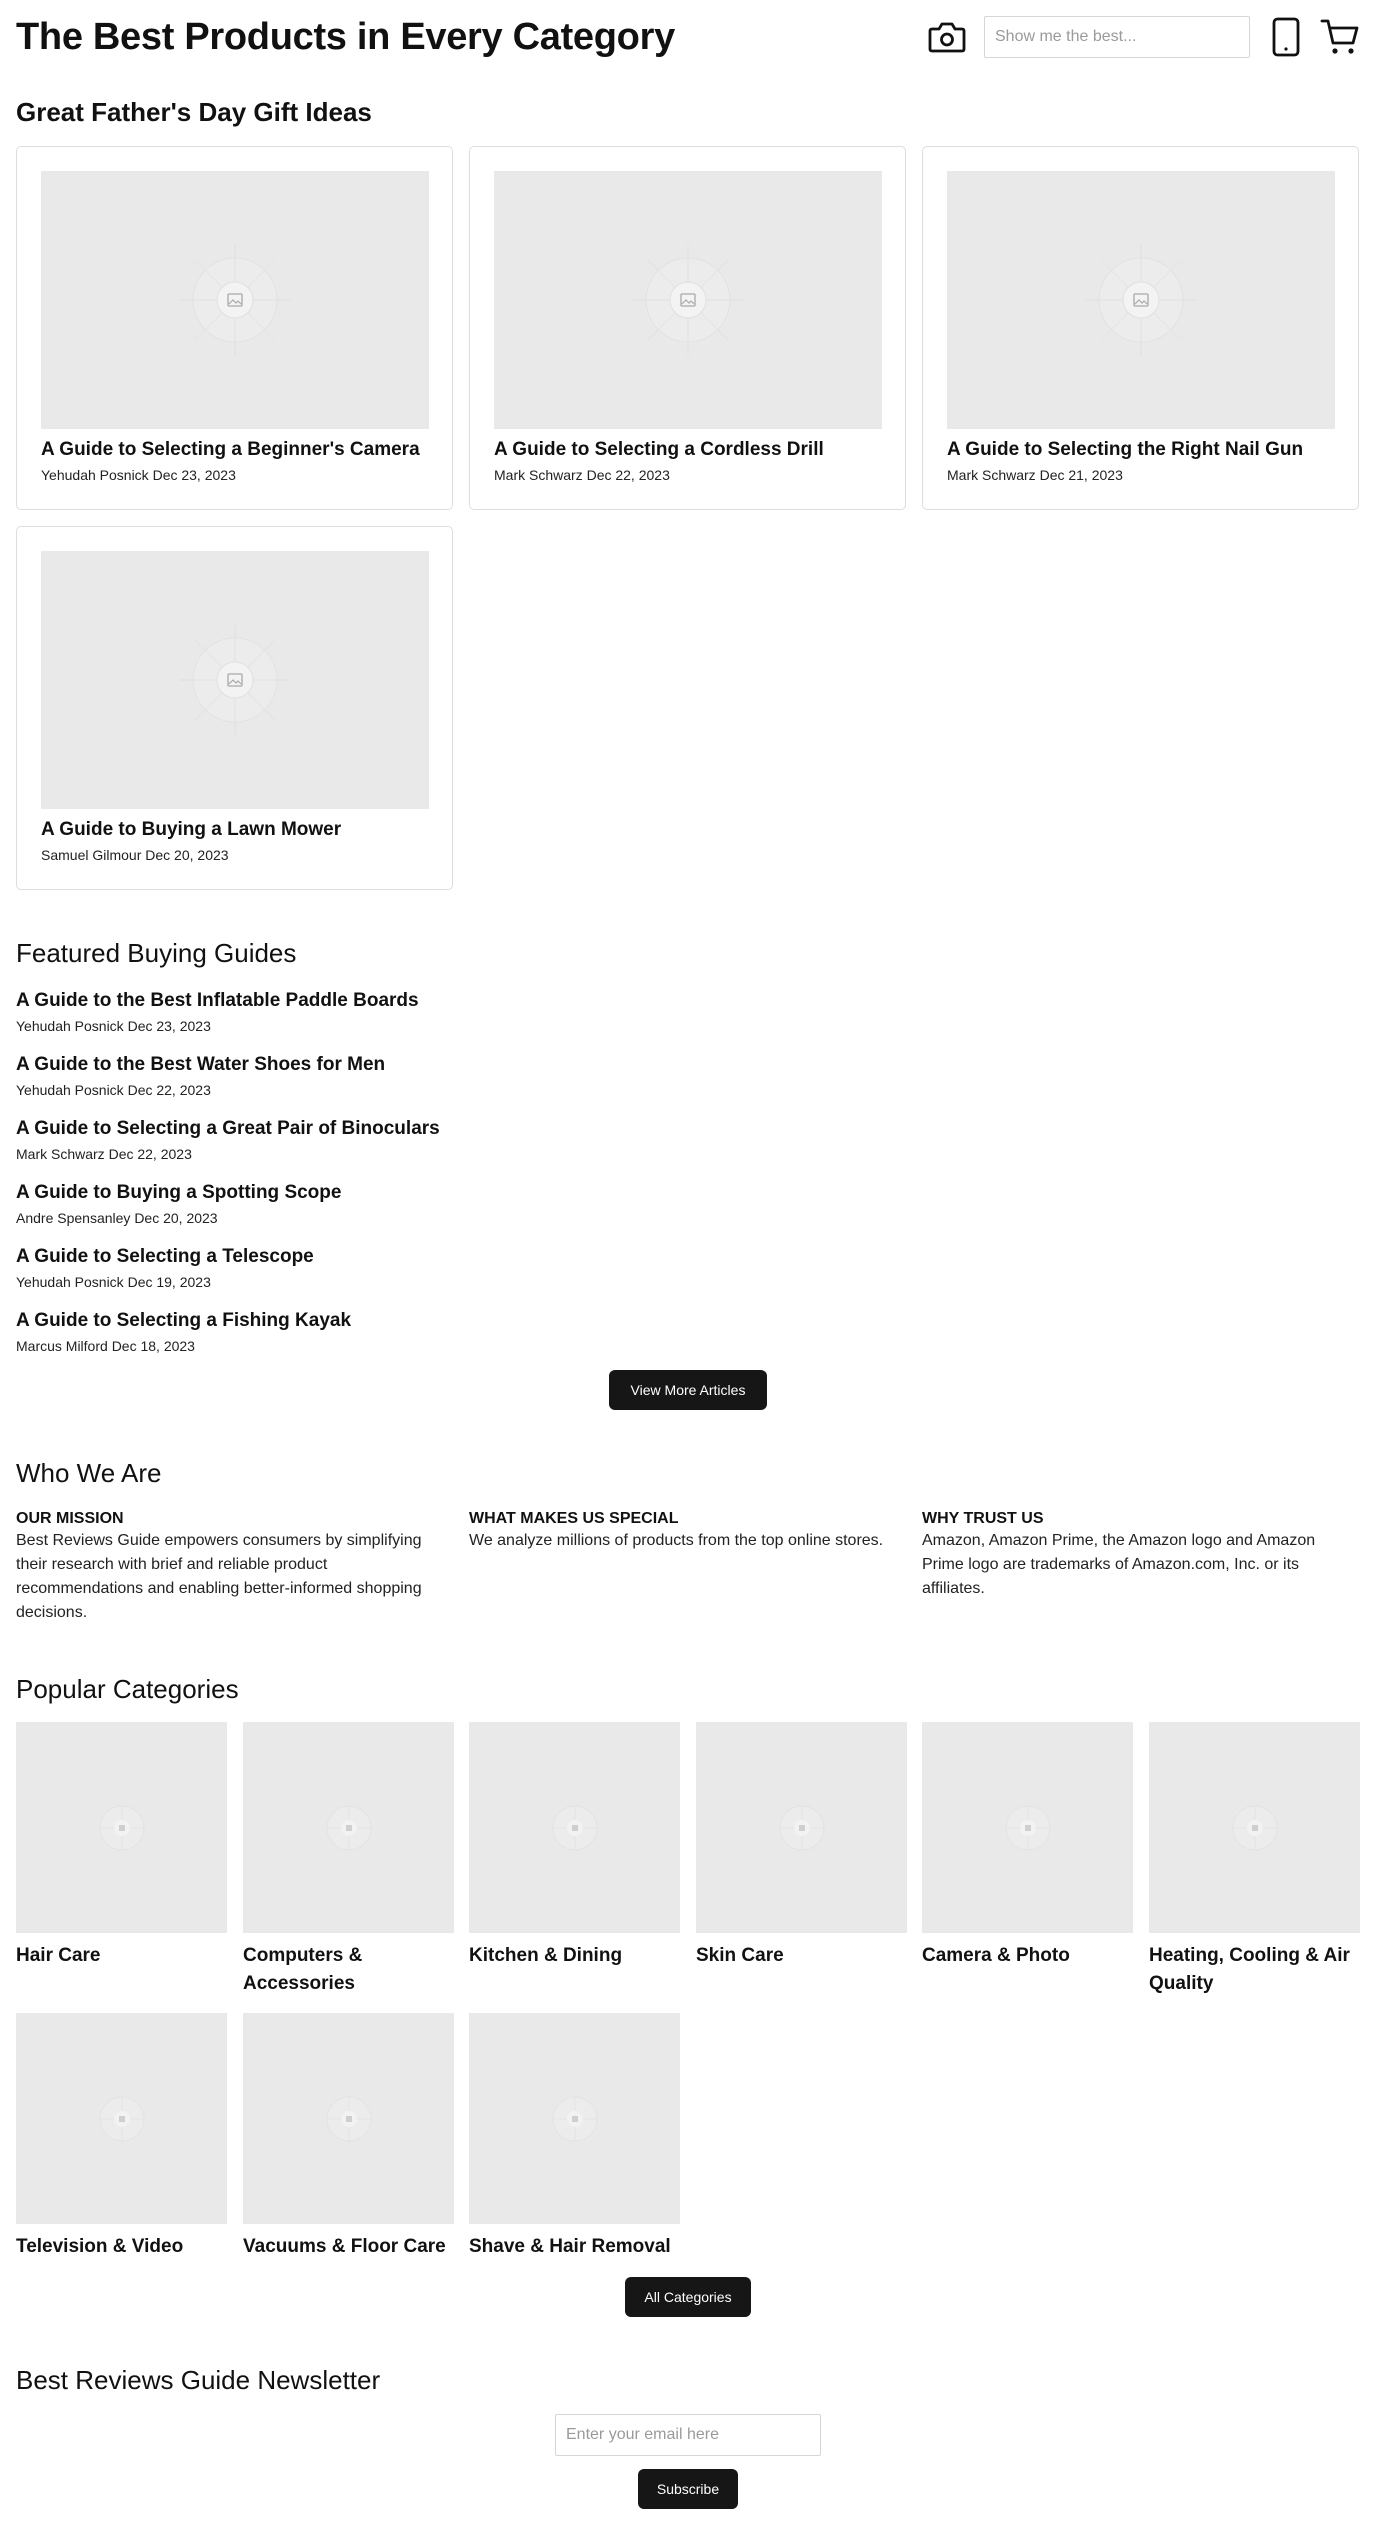 The width and height of the screenshot is (1376, 2534). I want to click on category-card: Television & Video, so click(121, 2137).